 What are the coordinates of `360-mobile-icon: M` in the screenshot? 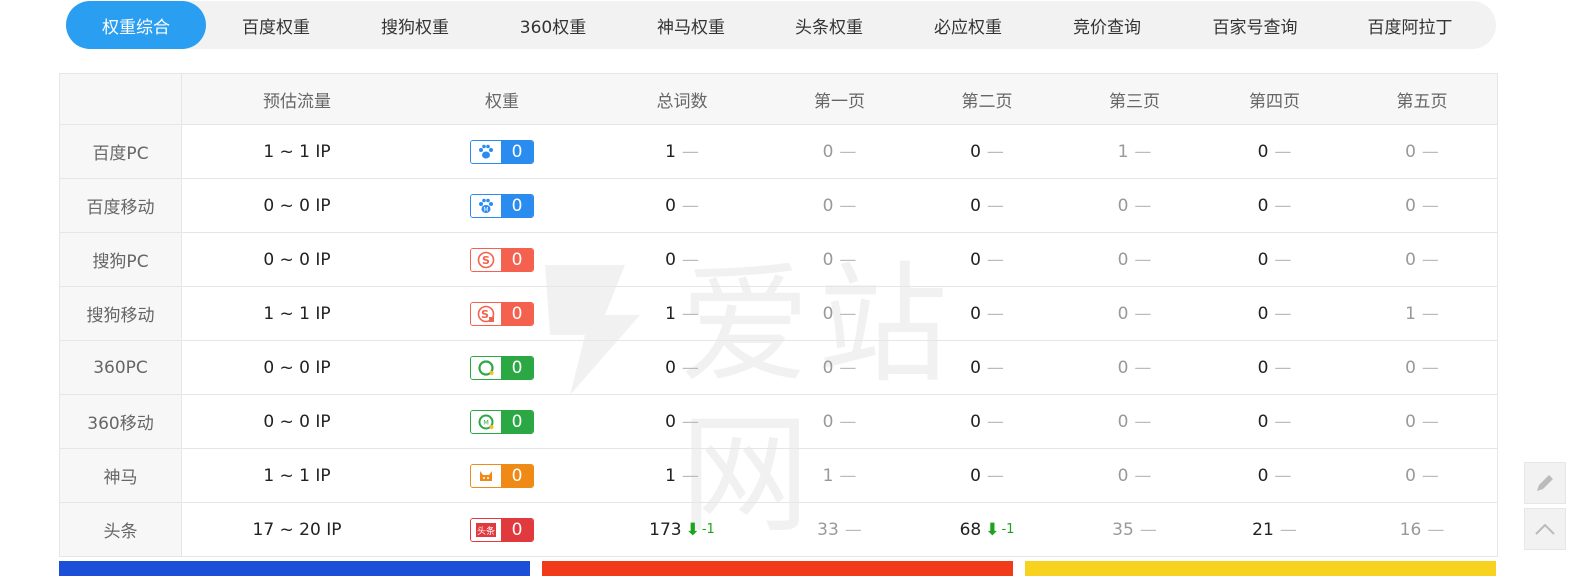 It's located at (486, 421).